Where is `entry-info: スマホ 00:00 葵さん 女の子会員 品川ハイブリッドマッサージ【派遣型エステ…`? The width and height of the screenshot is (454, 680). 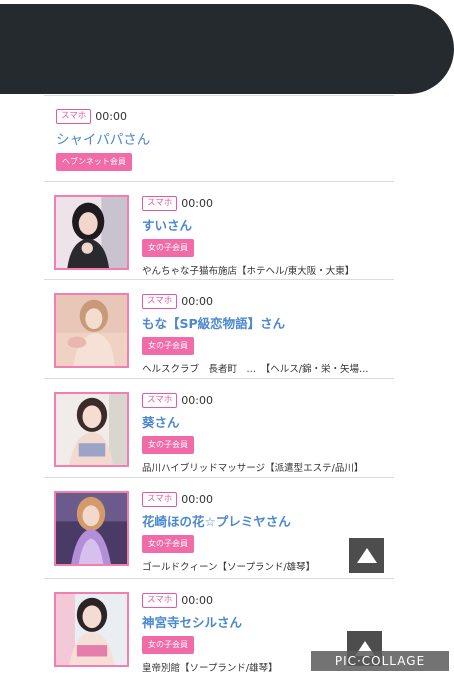 entry-info: スマホ 00:00 葵さん 女の子会員 品川ハイブリッドマッサージ【派遣型エステ… is located at coordinates (267, 433).